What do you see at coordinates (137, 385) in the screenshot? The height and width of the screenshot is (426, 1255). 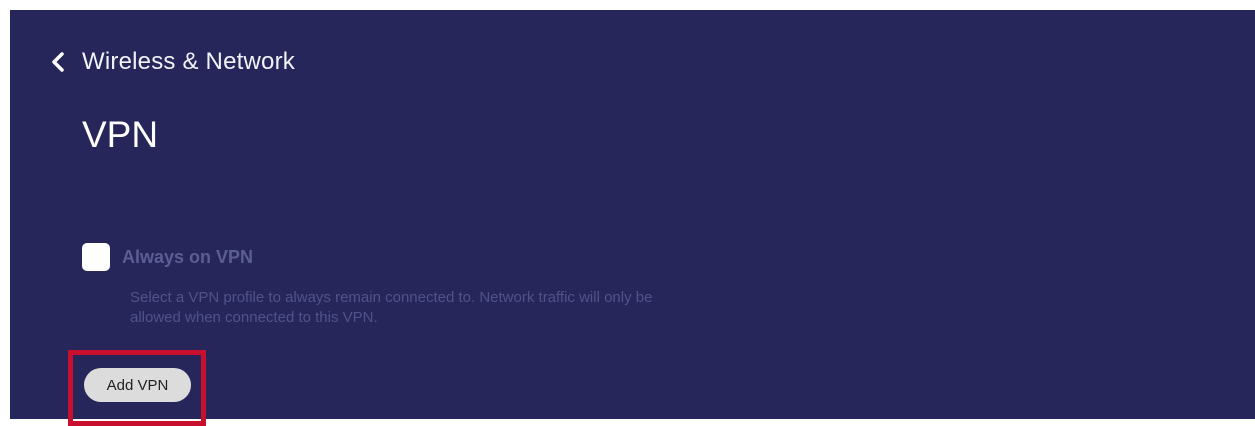 I see `add-vpn-button: Add VPN` at bounding box center [137, 385].